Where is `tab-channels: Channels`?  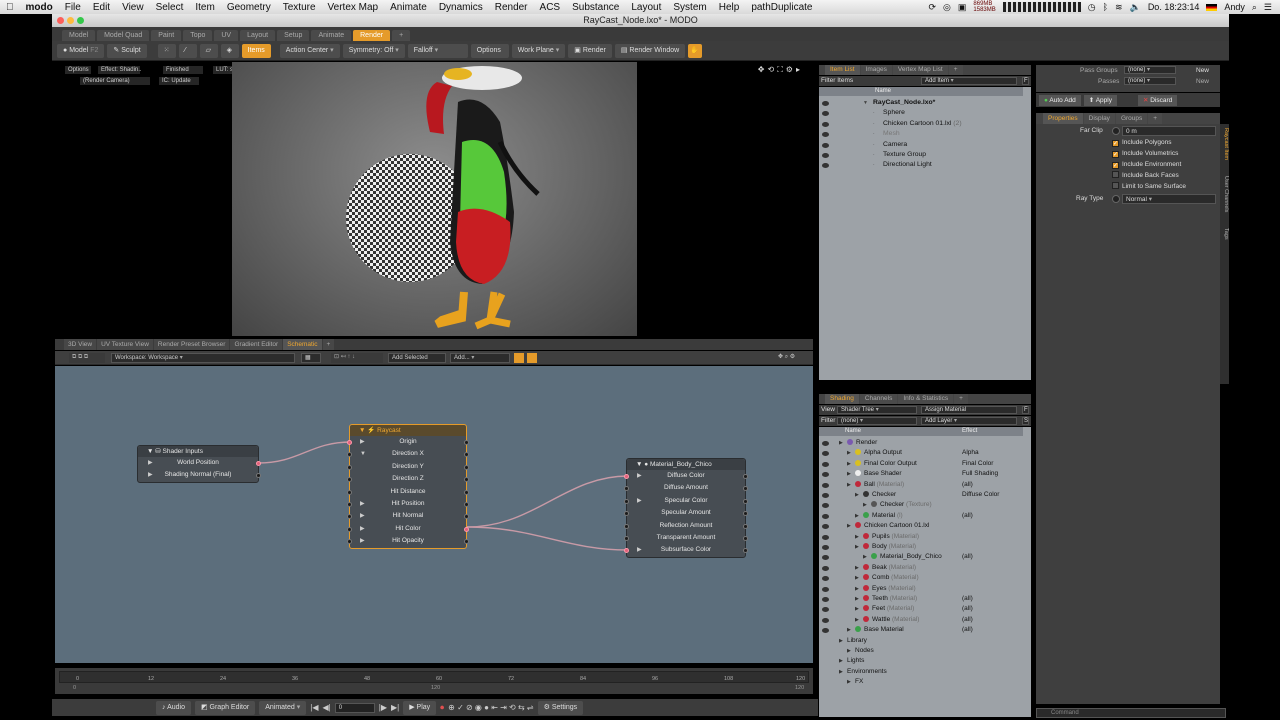
tab-channels: Channels is located at coordinates (878, 399).